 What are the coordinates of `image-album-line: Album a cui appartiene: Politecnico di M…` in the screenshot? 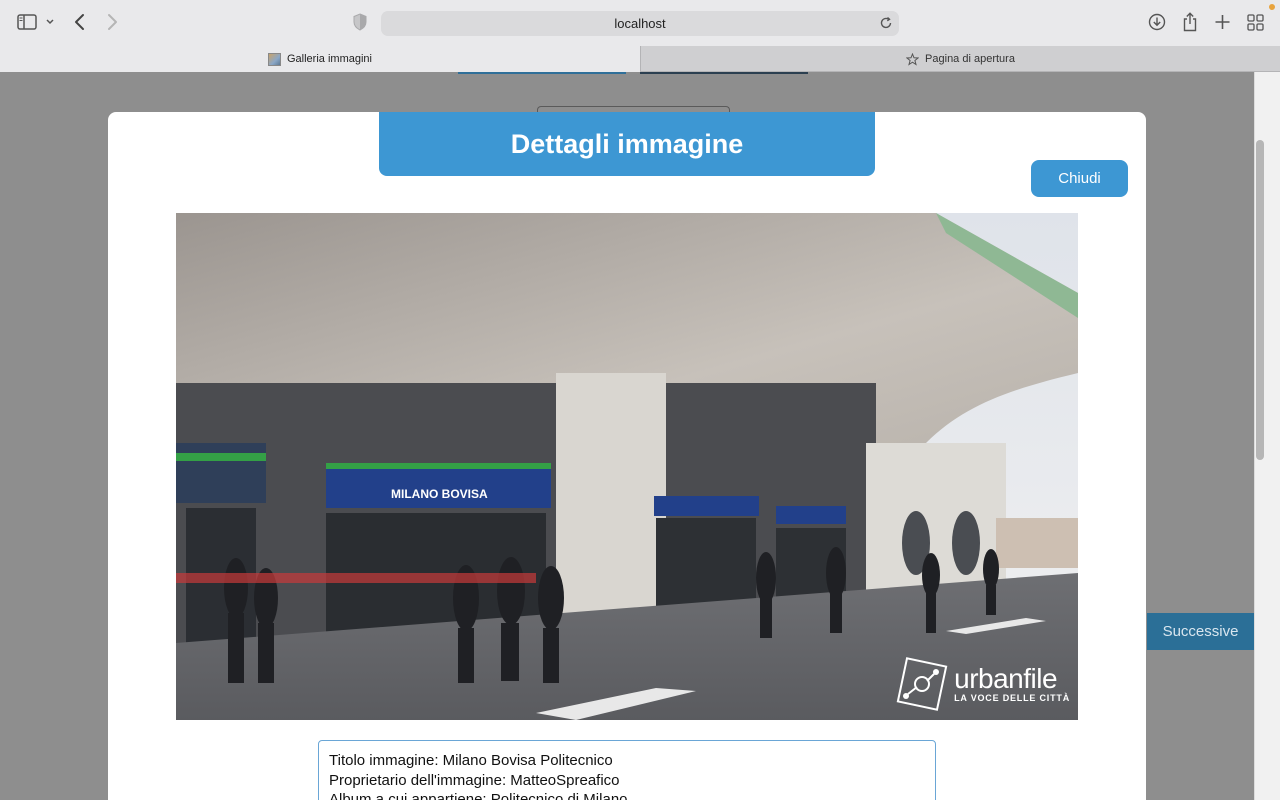 It's located at (478, 795).